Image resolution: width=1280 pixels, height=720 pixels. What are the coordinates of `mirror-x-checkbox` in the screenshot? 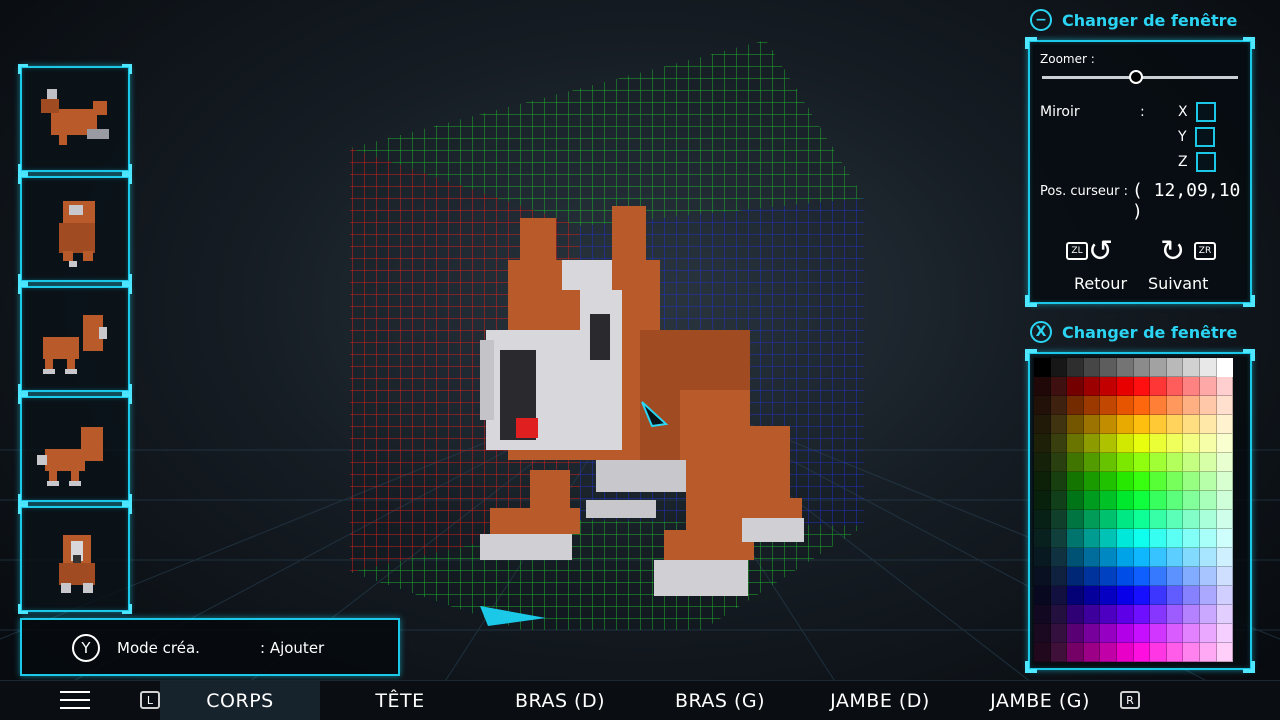 It's located at (1205, 112).